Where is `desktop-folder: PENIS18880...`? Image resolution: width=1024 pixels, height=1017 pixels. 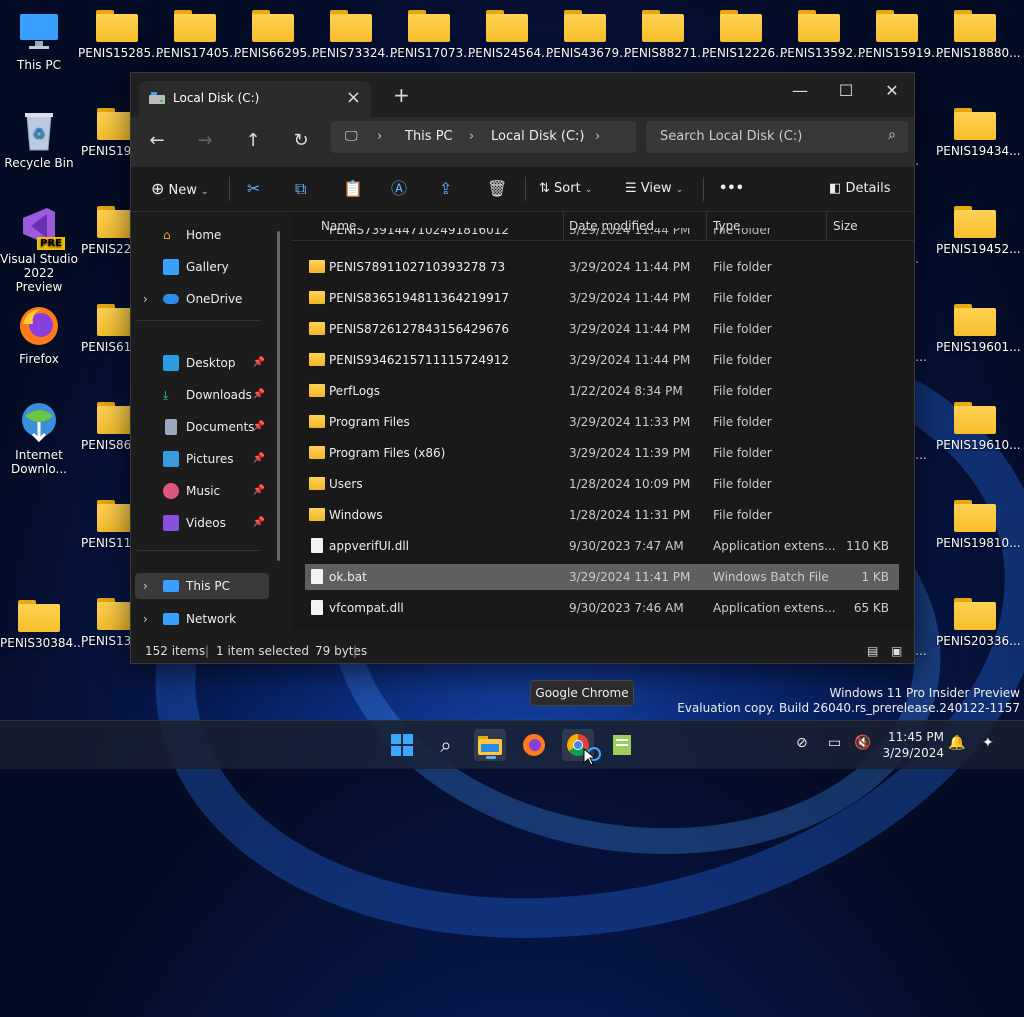
desktop-folder: PENIS18880... is located at coordinates (978, 35).